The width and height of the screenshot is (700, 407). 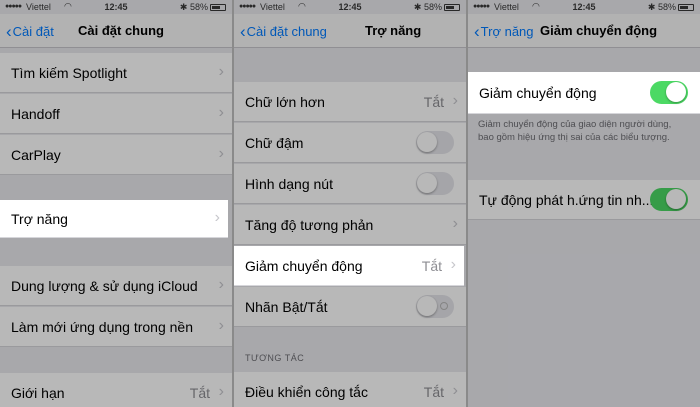 I want to click on row-restrictions: Giới hạn Tắt ›, so click(x=116, y=390).